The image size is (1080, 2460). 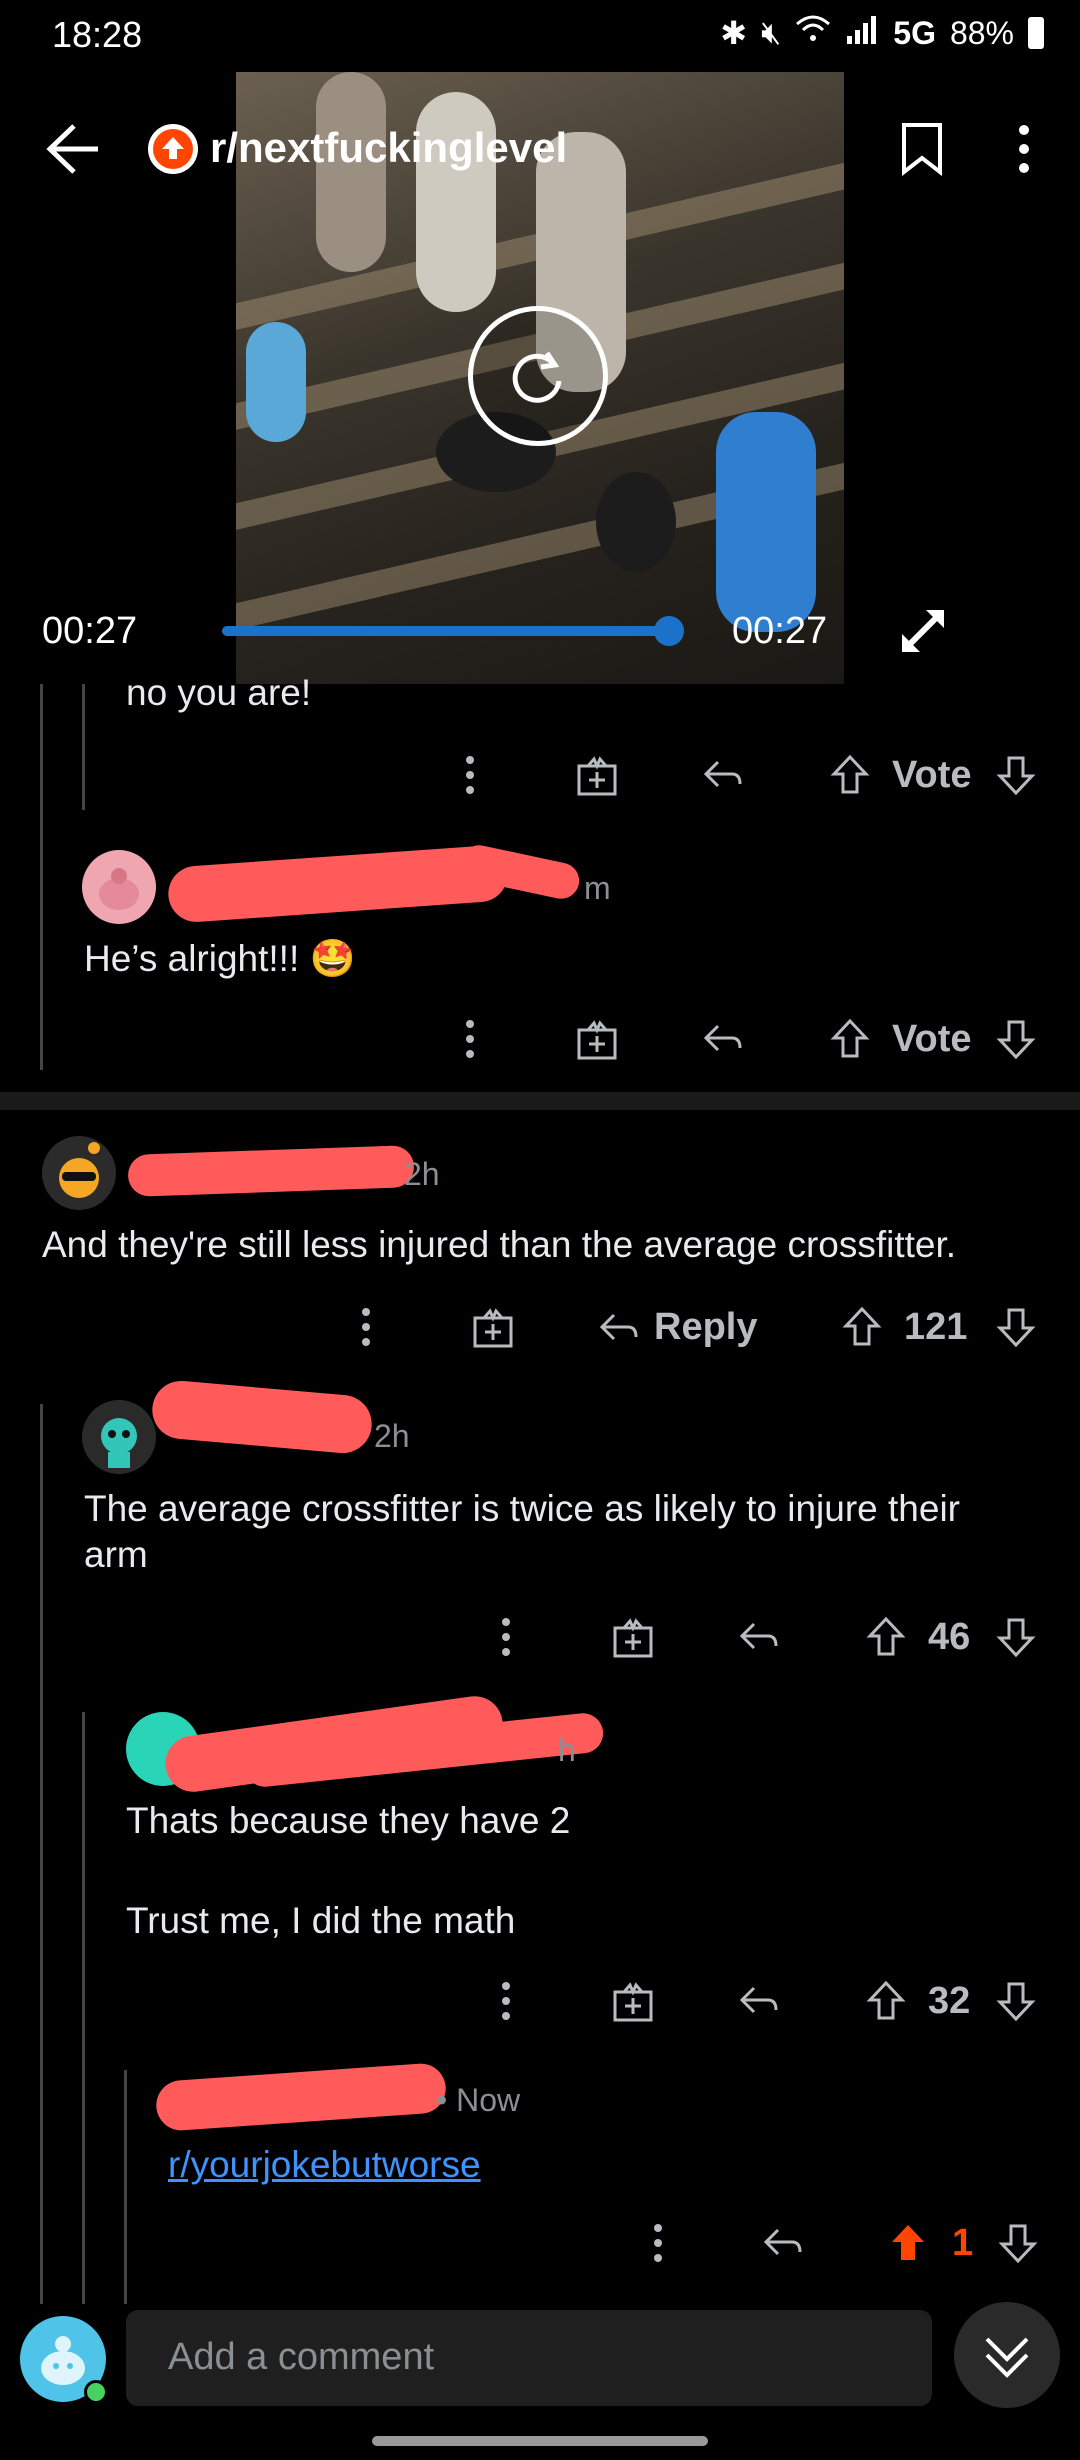 I want to click on signal-icon, so click(x=862, y=33).